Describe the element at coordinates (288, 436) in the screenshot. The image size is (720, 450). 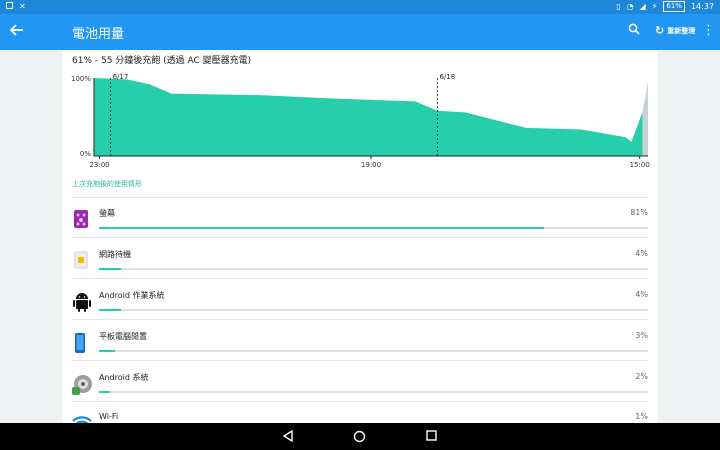
I see `nav-back-icon` at that location.